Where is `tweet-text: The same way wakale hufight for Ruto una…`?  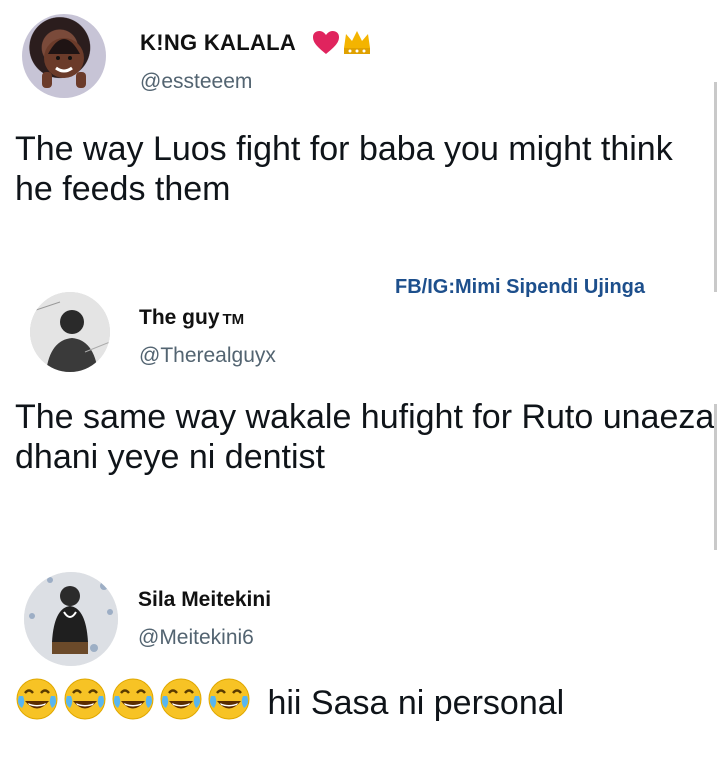 tweet-text: The same way wakale hufight for Ruto una… is located at coordinates (365, 437).